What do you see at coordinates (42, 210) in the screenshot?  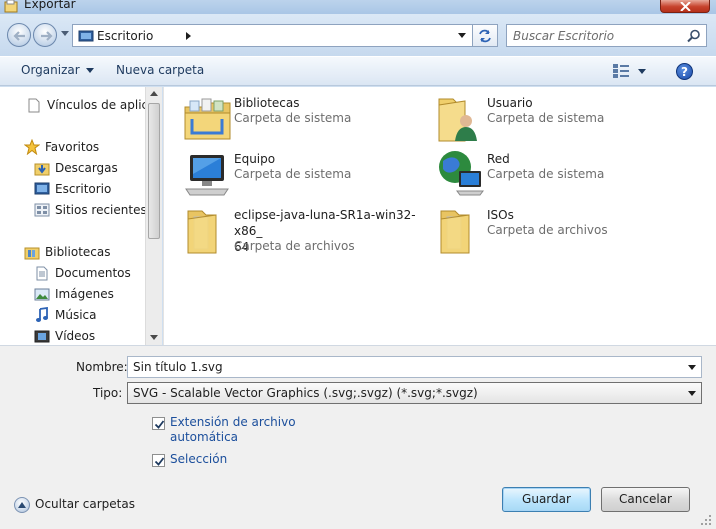 I see `recent-places-icon` at bounding box center [42, 210].